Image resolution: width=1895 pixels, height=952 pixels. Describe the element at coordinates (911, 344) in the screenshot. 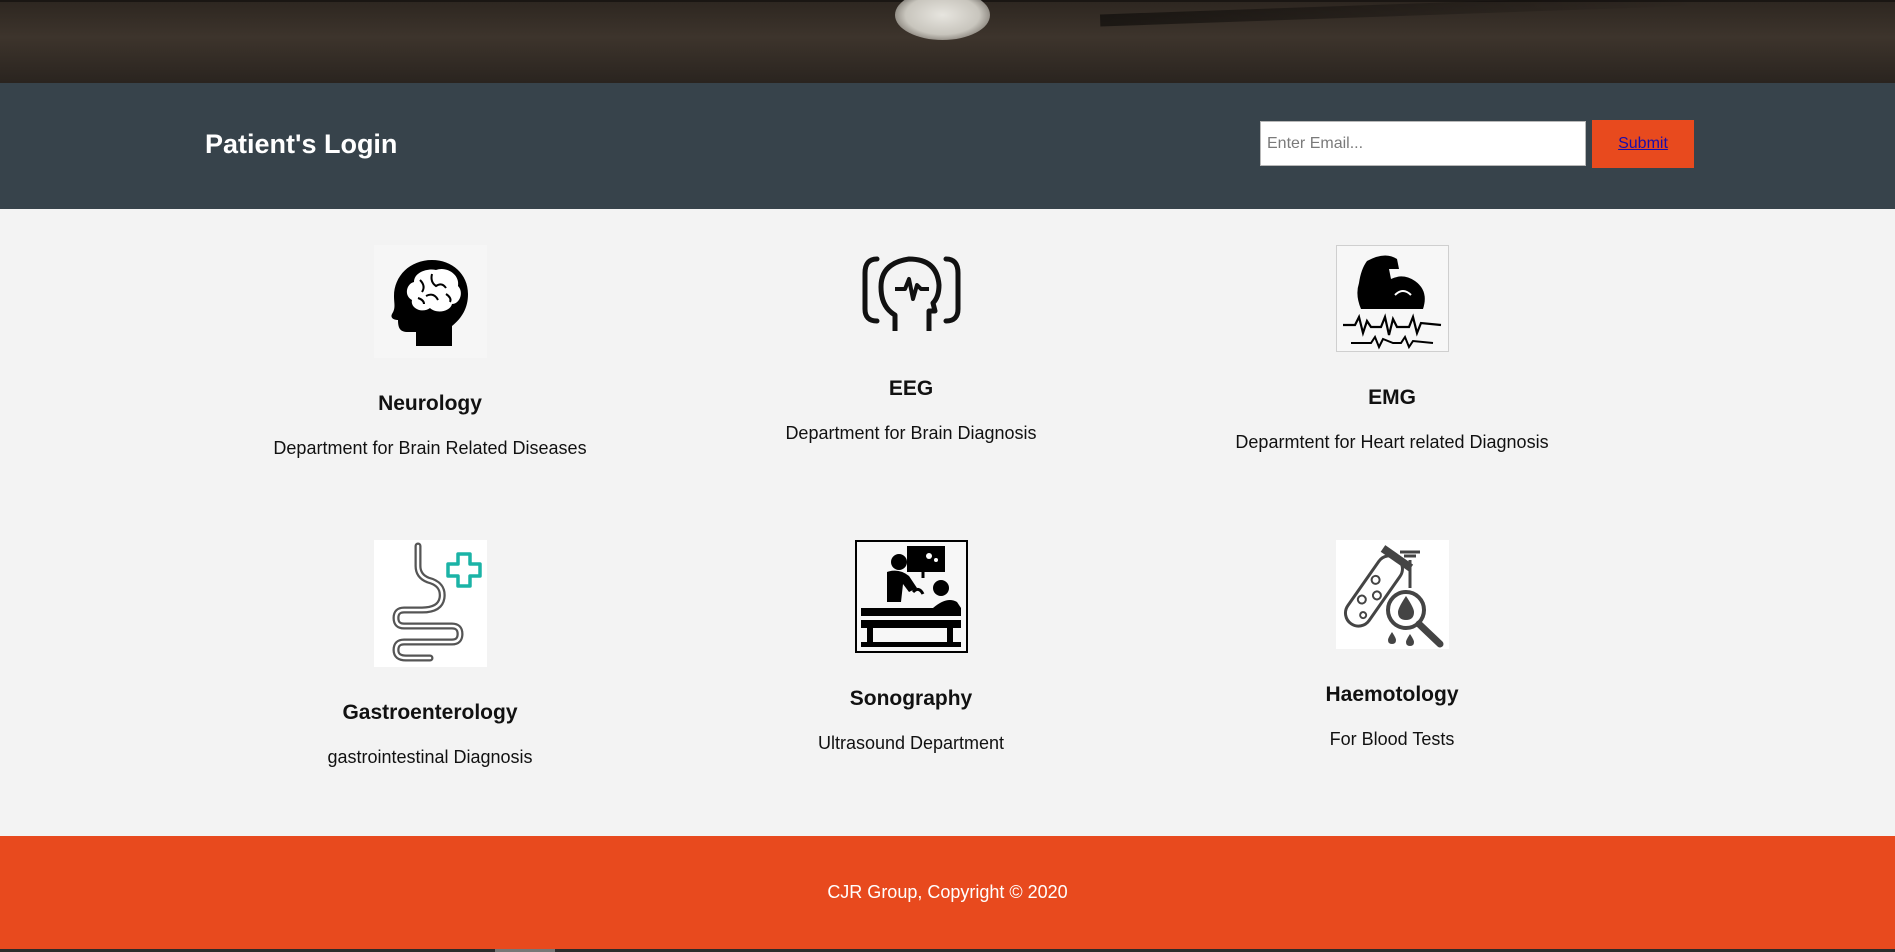

I see `department-card-eeg: EEG Department for Brain Diagnosis` at that location.